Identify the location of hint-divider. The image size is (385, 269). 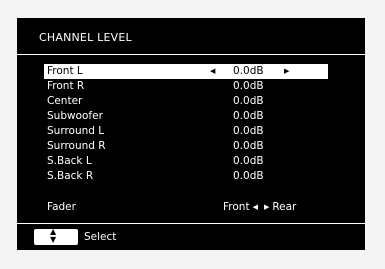
(191, 223).